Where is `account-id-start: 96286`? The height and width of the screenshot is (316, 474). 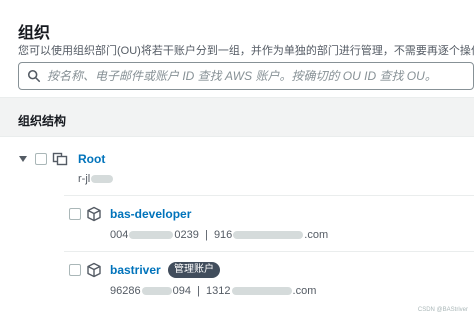
account-id-start: 96286 is located at coordinates (125, 291).